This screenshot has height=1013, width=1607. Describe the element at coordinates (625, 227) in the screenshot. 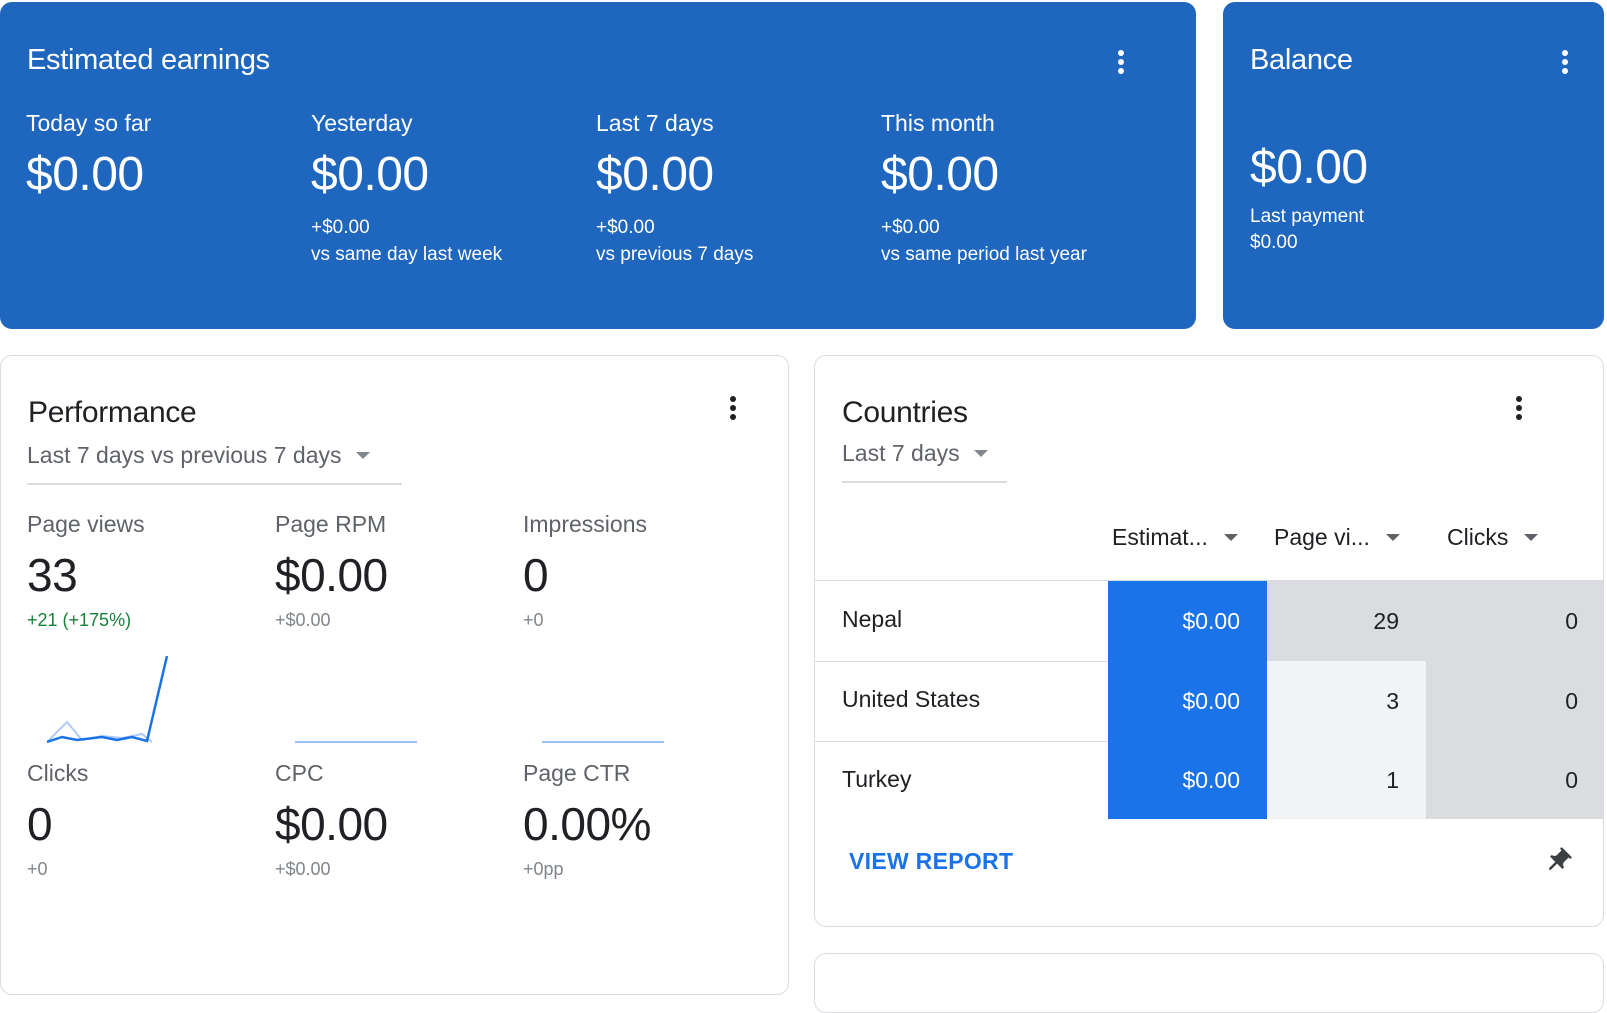

I see `stat-last-7-days-delta: +$0.00` at that location.